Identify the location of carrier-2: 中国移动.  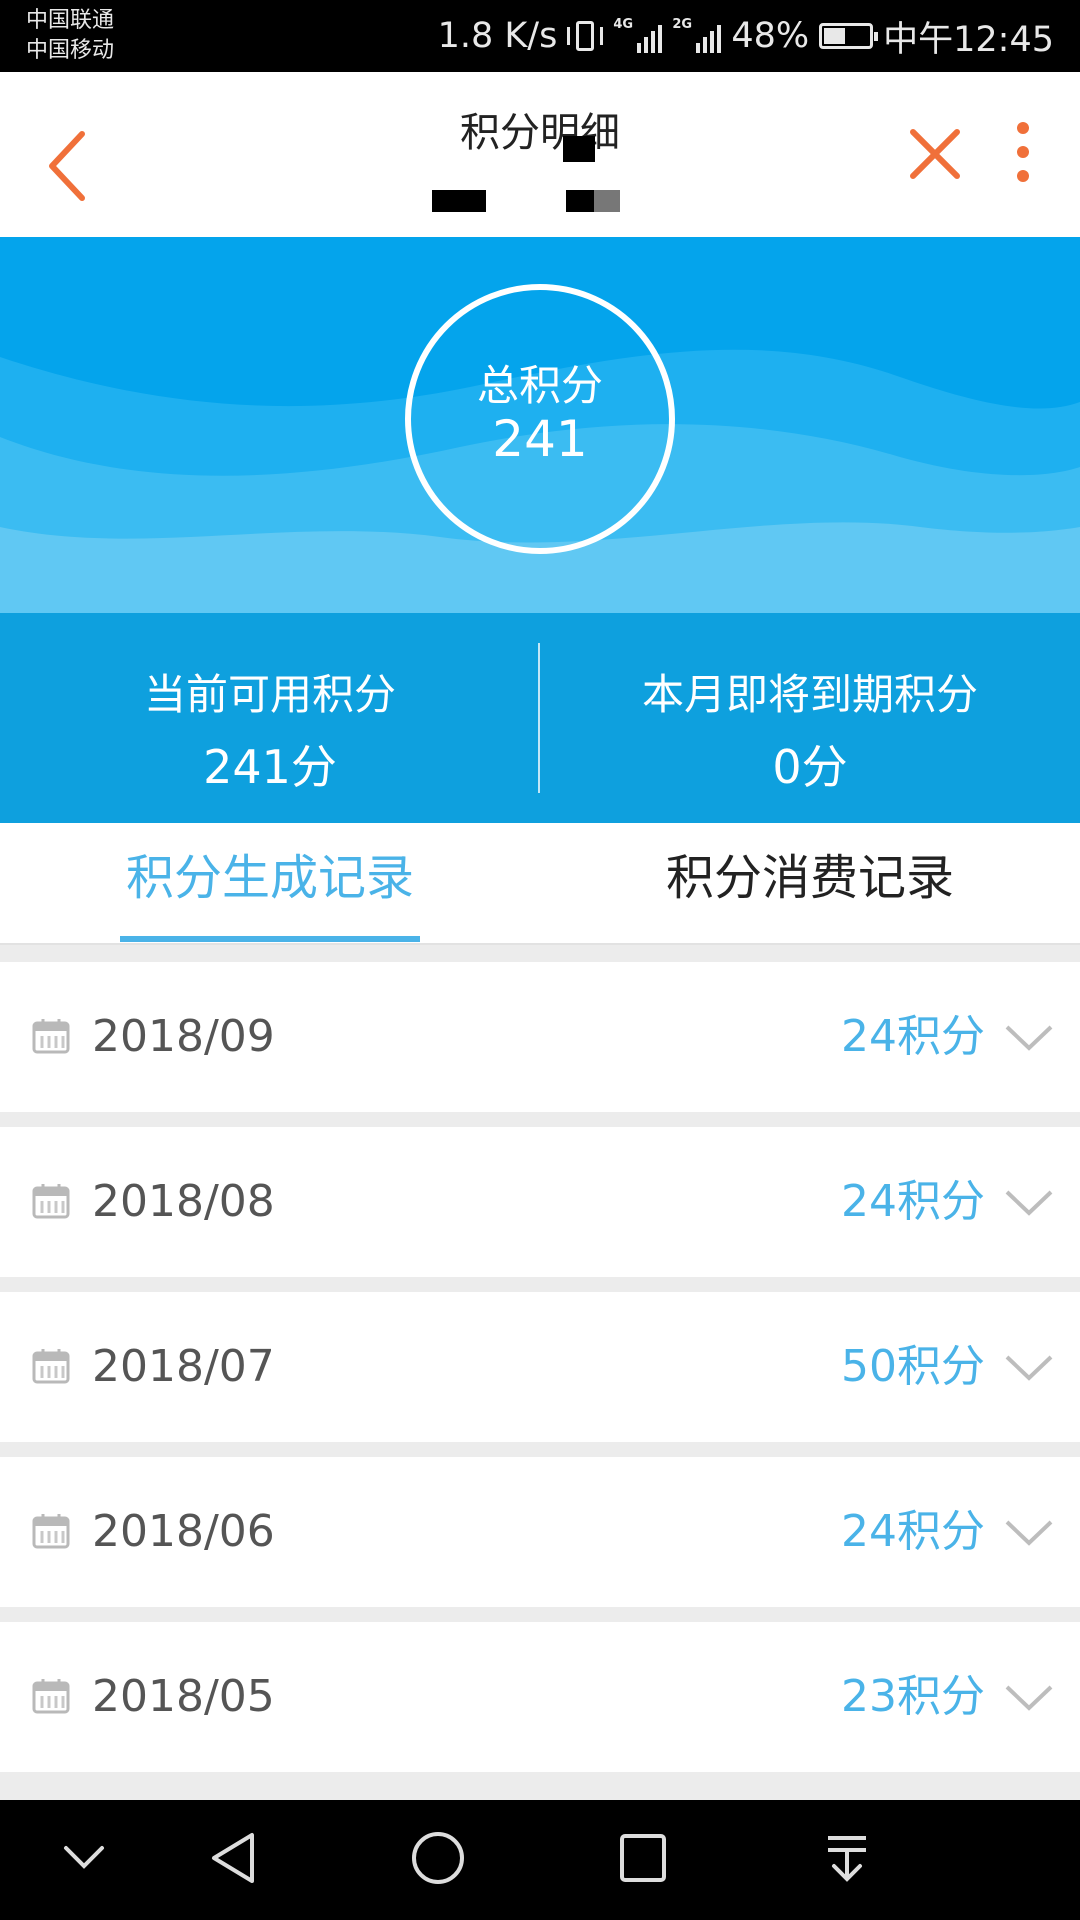
(70, 50).